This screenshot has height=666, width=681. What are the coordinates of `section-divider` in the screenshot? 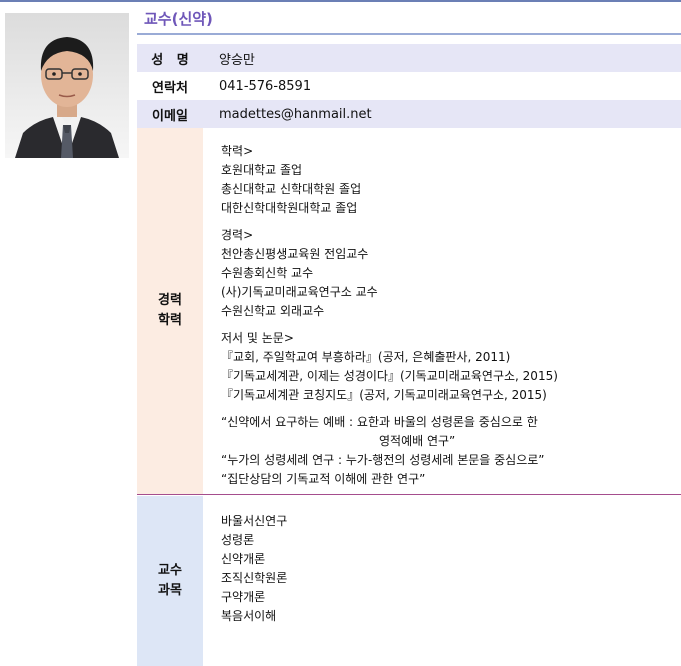 It's located at (409, 494).